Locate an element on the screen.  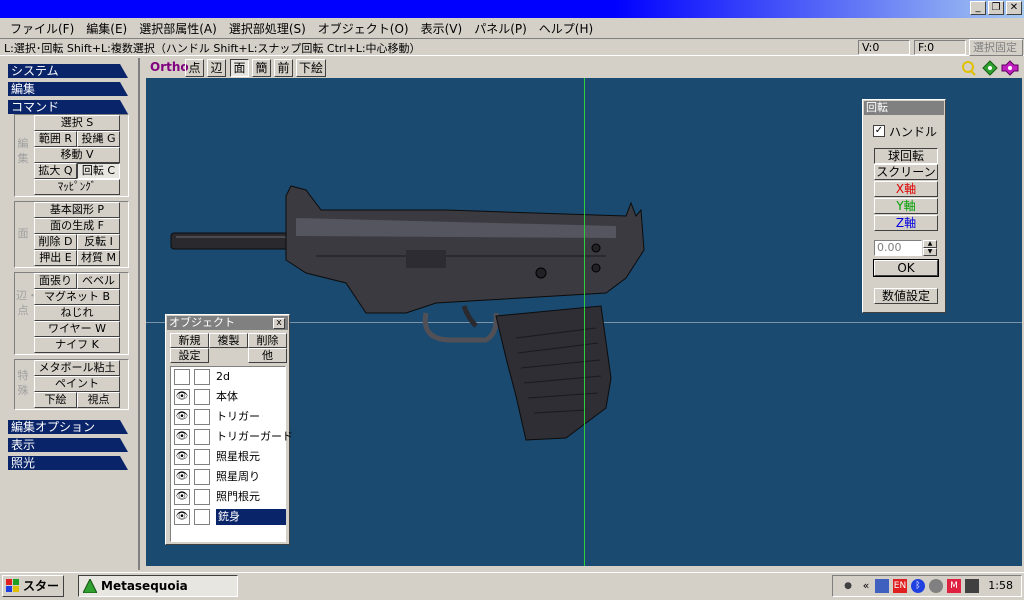
object-settings-button: 設定 is located at coordinates (189, 355).